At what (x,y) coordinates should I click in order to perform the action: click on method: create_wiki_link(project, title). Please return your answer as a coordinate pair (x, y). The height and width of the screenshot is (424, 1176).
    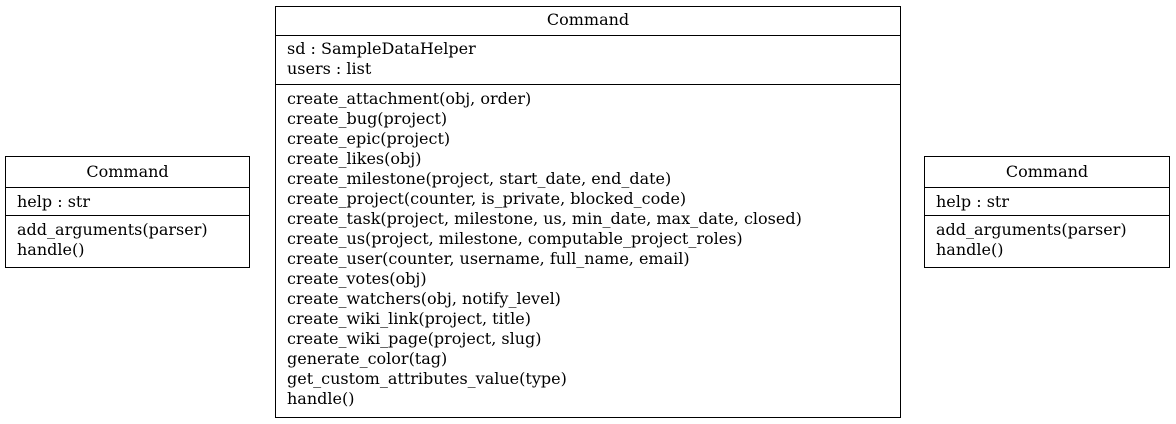
    Looking at the image, I should click on (409, 318).